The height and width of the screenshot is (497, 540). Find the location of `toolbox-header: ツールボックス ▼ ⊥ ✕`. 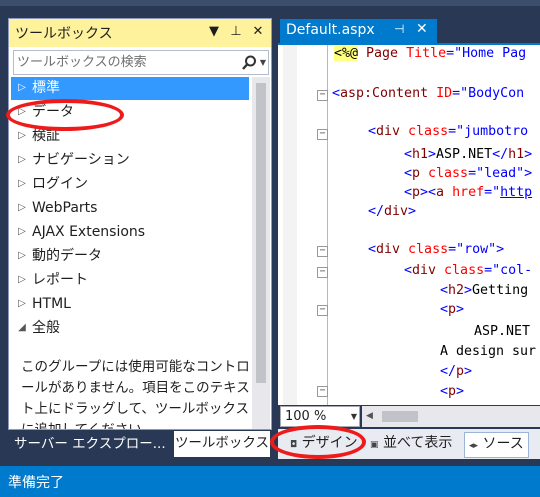

toolbox-header: ツールボックス ▼ ⊥ ✕ is located at coordinates (140, 33).